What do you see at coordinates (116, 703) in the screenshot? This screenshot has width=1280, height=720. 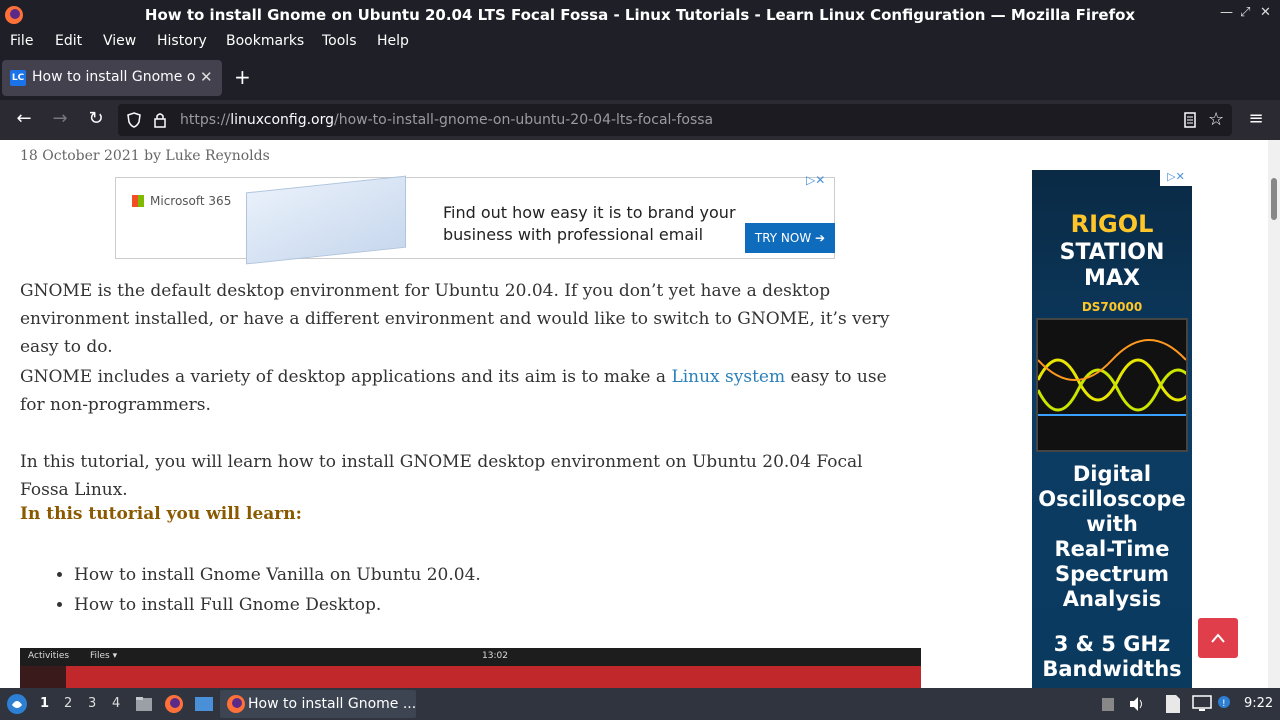 I see `workspace-4: 4` at bounding box center [116, 703].